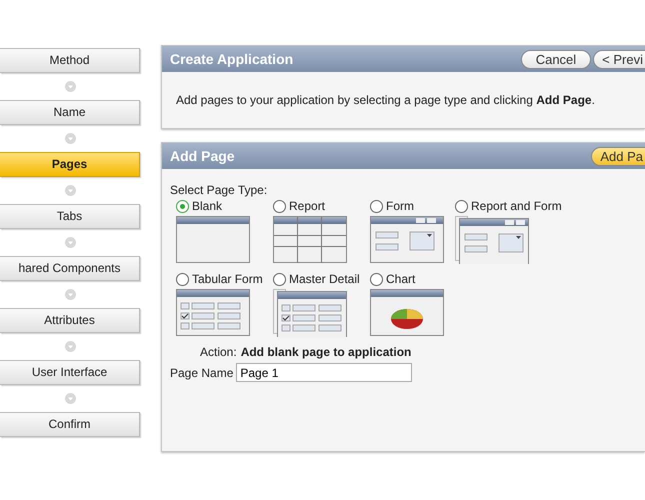 This screenshot has width=645, height=500. What do you see at coordinates (218, 352) in the screenshot?
I see `action-label: Action:` at bounding box center [218, 352].